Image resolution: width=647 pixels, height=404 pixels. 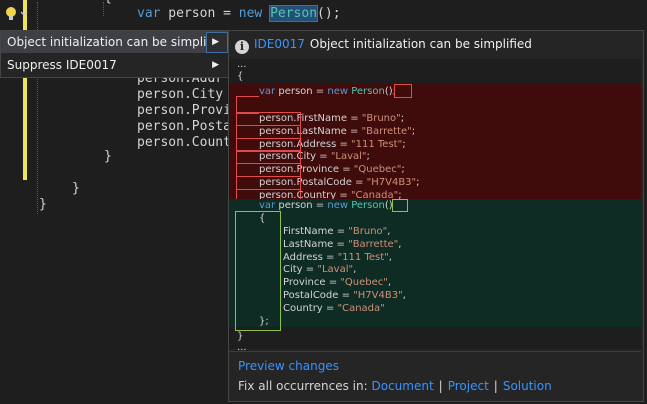 I want to click on preview-changes-link: Preview changes, so click(x=288, y=366).